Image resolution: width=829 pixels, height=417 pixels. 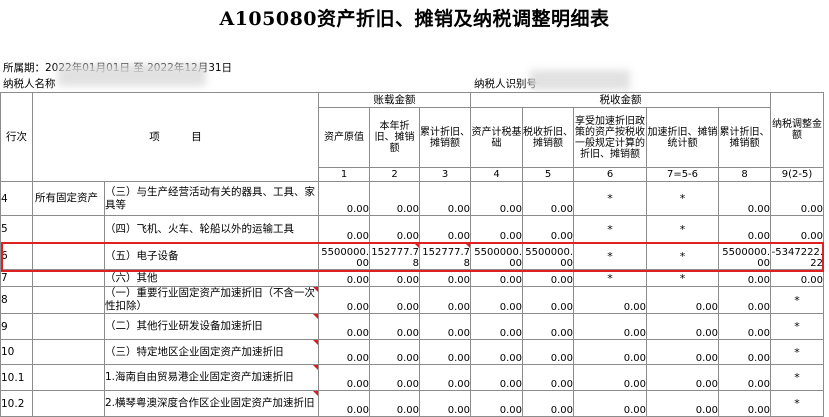 I want to click on taxpayer-id-label: 纳税人识别号, so click(x=505, y=84).